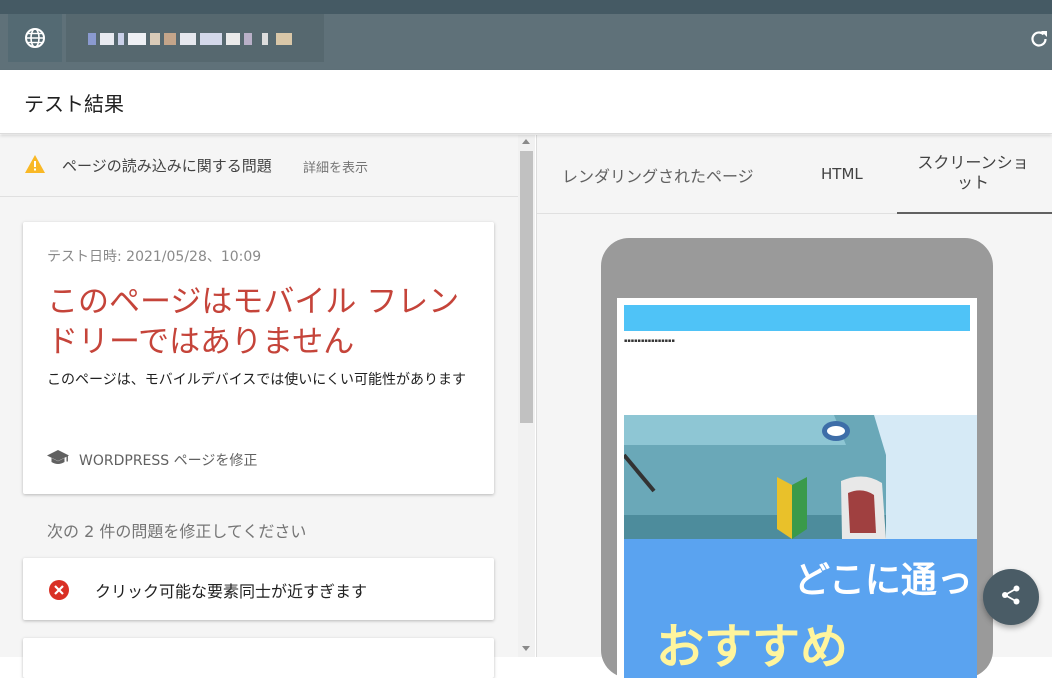 The width and height of the screenshot is (1052, 678). Describe the element at coordinates (842, 174) in the screenshot. I see `tab-html: HTML` at that location.